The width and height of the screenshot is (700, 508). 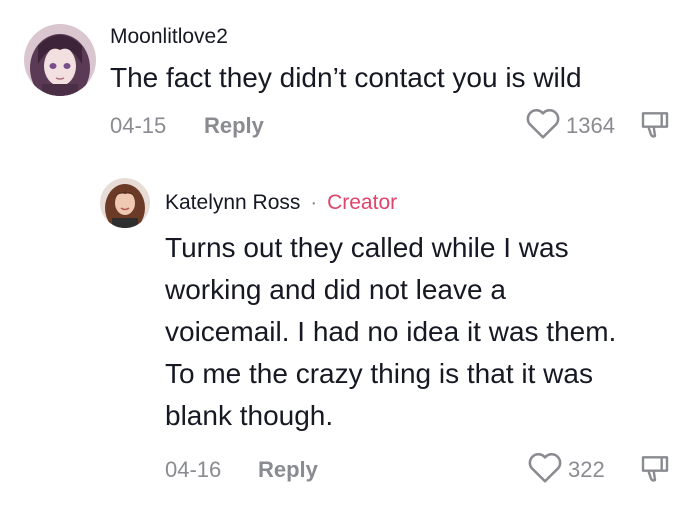 I want to click on reply-dislike-button, so click(x=655, y=468).